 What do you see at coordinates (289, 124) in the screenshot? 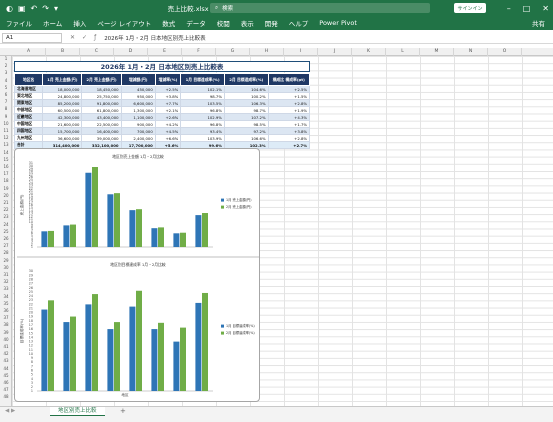
I see `table-cell: +1.7%` at bounding box center [289, 124].